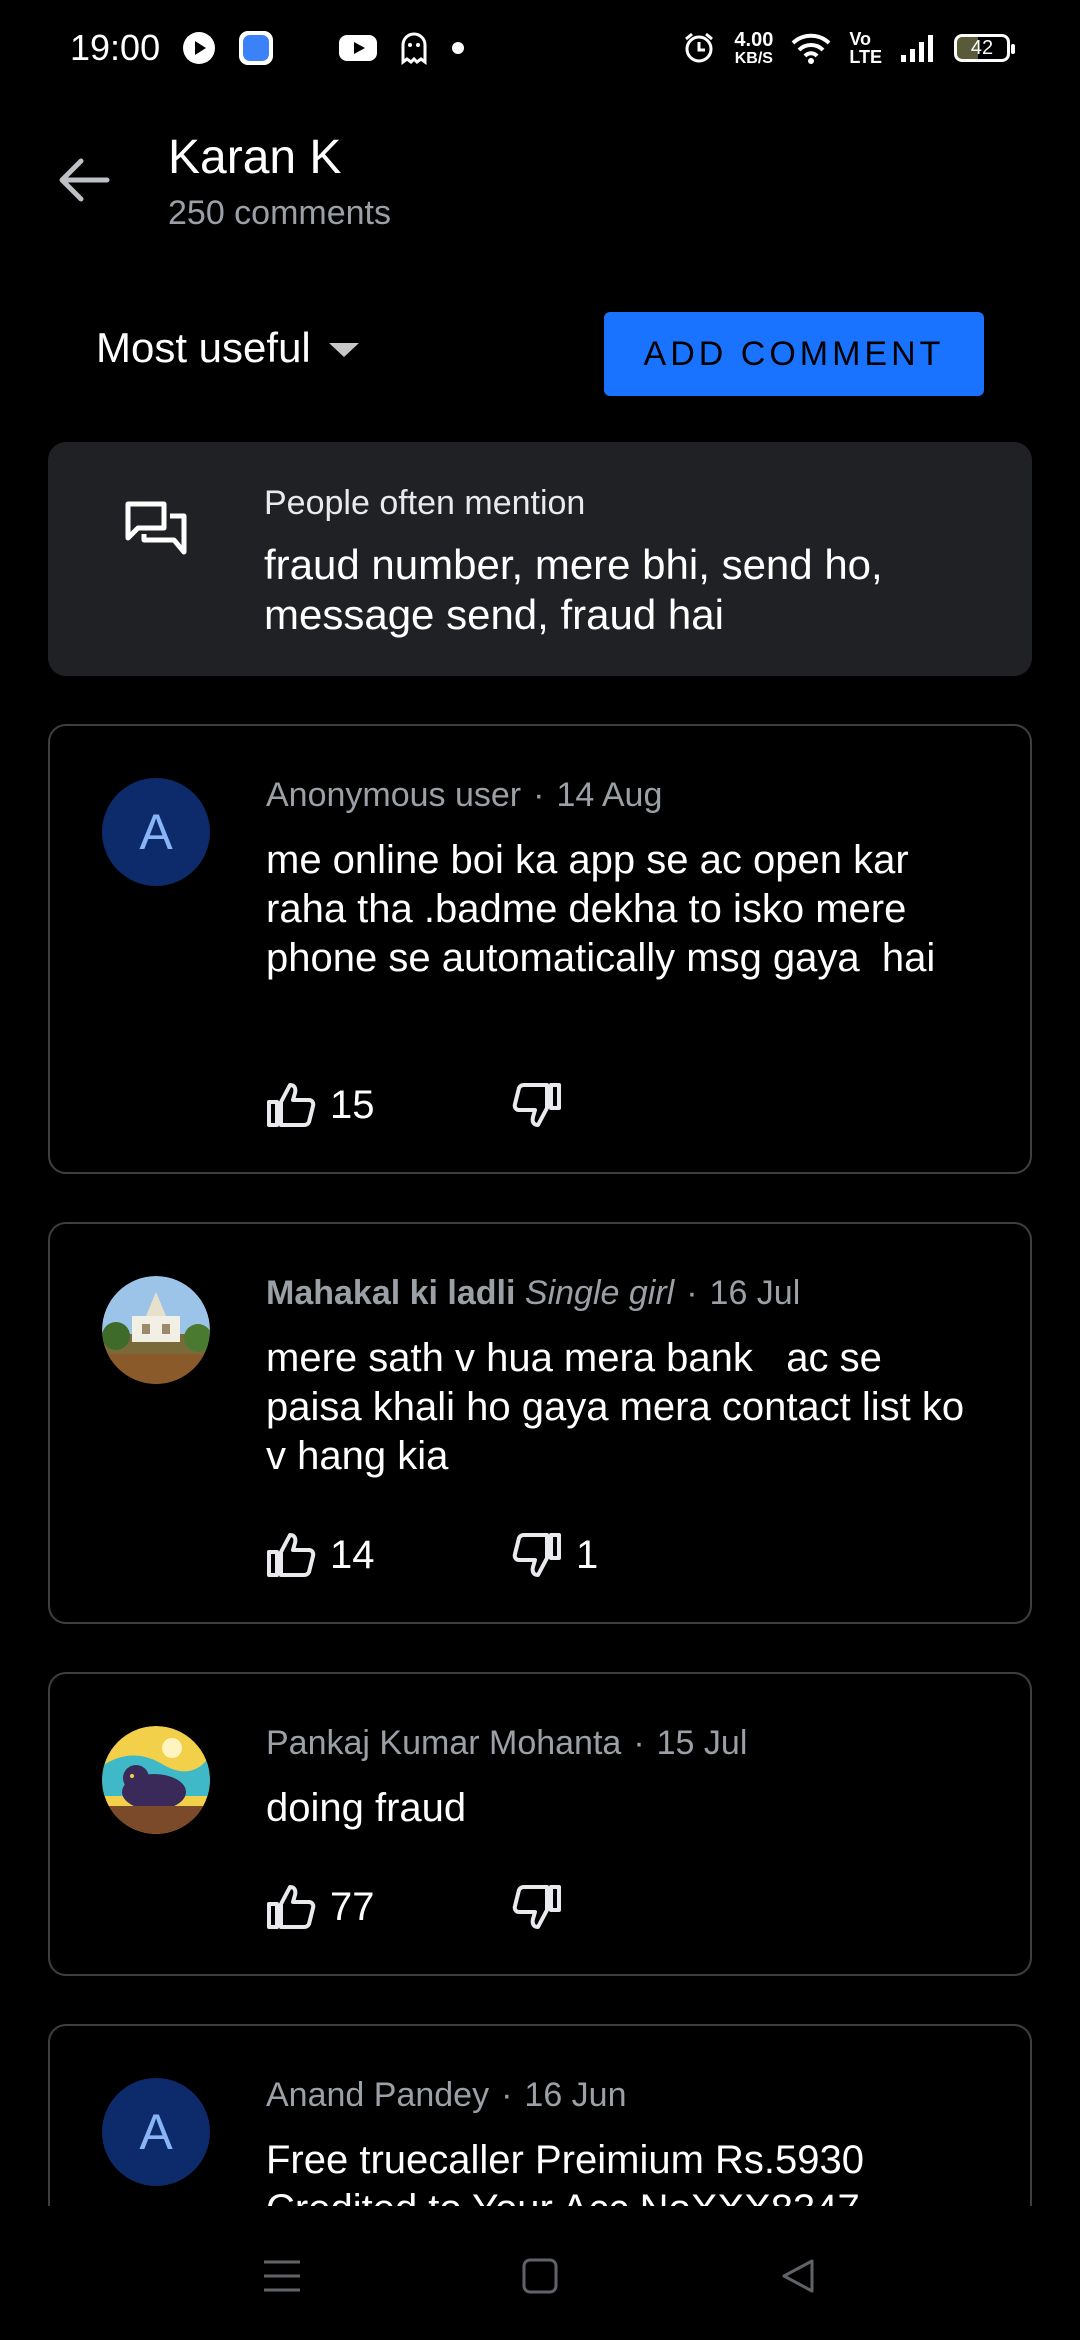  I want to click on comment-author: Pankaj Kumar Mohanta, so click(444, 1743).